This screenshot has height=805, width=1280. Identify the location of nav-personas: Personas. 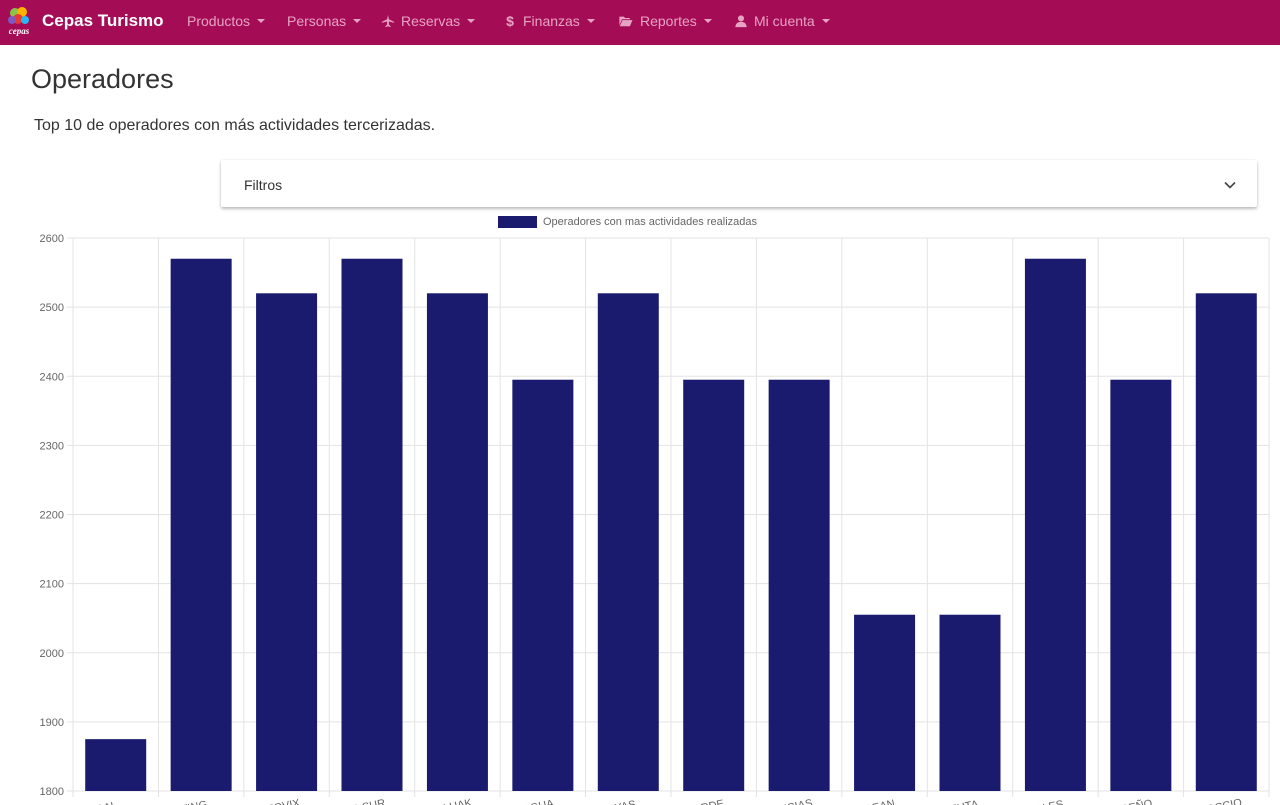
(324, 21).